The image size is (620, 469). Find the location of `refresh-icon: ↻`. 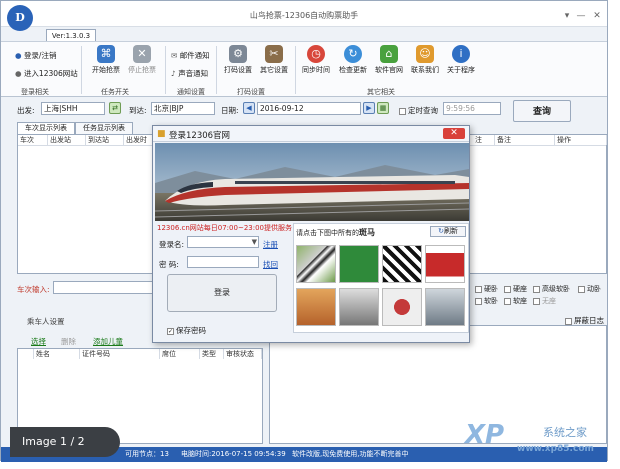

refresh-icon: ↻ is located at coordinates (353, 54).